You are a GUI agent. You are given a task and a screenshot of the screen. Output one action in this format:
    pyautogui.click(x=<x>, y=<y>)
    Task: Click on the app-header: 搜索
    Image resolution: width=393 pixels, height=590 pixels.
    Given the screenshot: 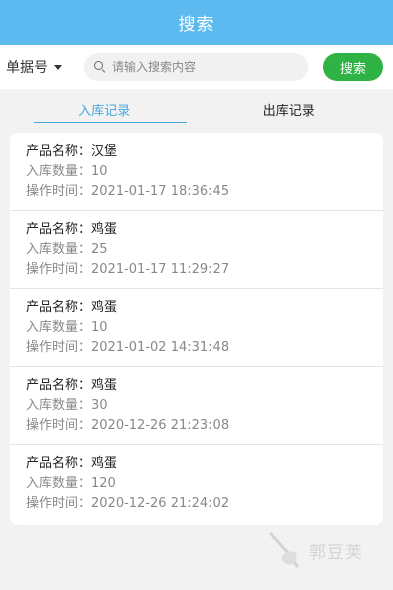 What is the action you would take?
    pyautogui.click(x=196, y=22)
    